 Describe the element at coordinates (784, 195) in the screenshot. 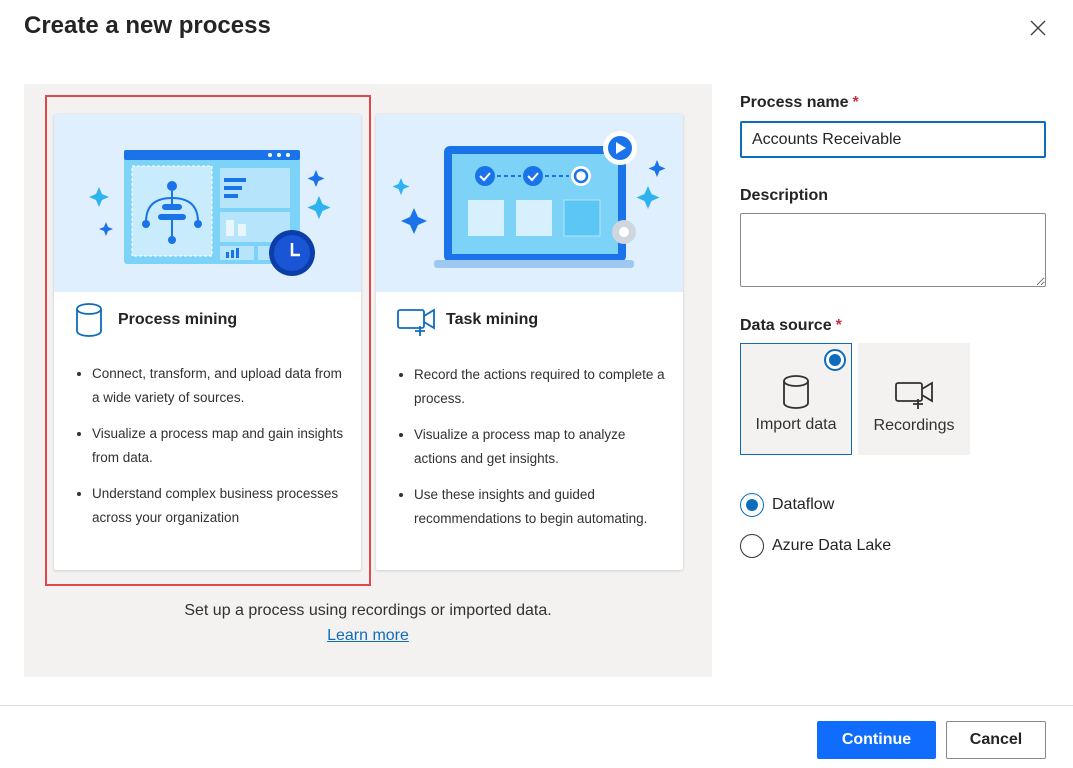

I see `description-label: Description` at that location.